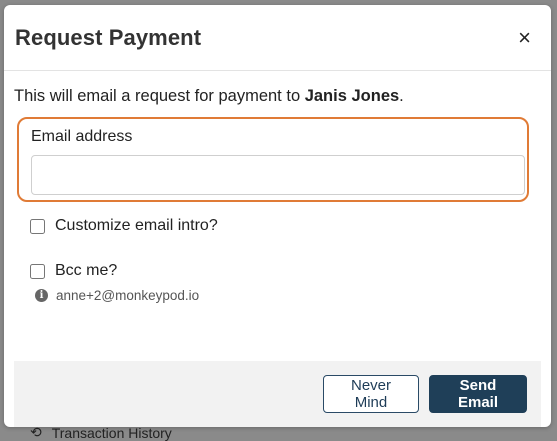 The image size is (557, 441). What do you see at coordinates (136, 225) in the screenshot?
I see `customize-intro-label: Customize email intro?` at bounding box center [136, 225].